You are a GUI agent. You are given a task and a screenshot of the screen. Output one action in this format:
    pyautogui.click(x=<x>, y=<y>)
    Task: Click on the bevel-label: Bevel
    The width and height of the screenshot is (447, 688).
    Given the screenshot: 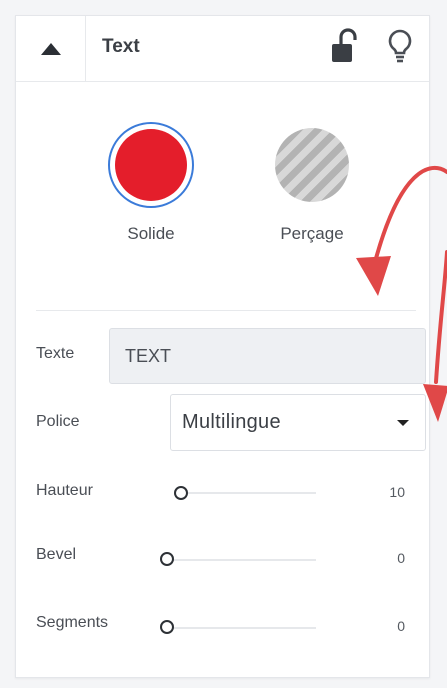 What is the action you would take?
    pyautogui.click(x=56, y=554)
    